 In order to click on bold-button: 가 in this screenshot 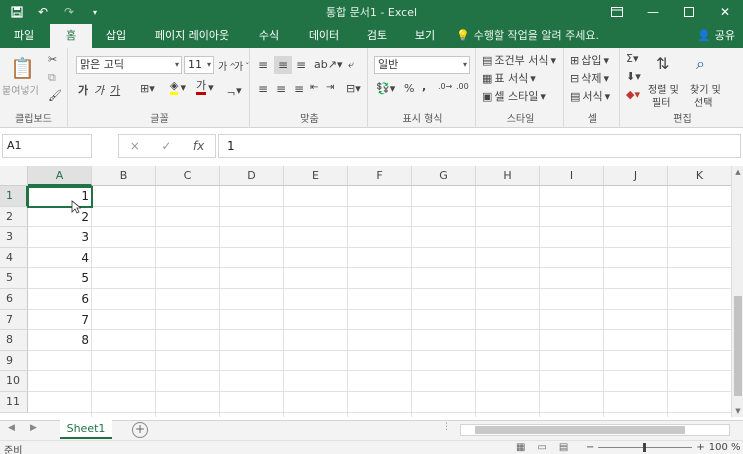, I will do `click(83, 90)`.